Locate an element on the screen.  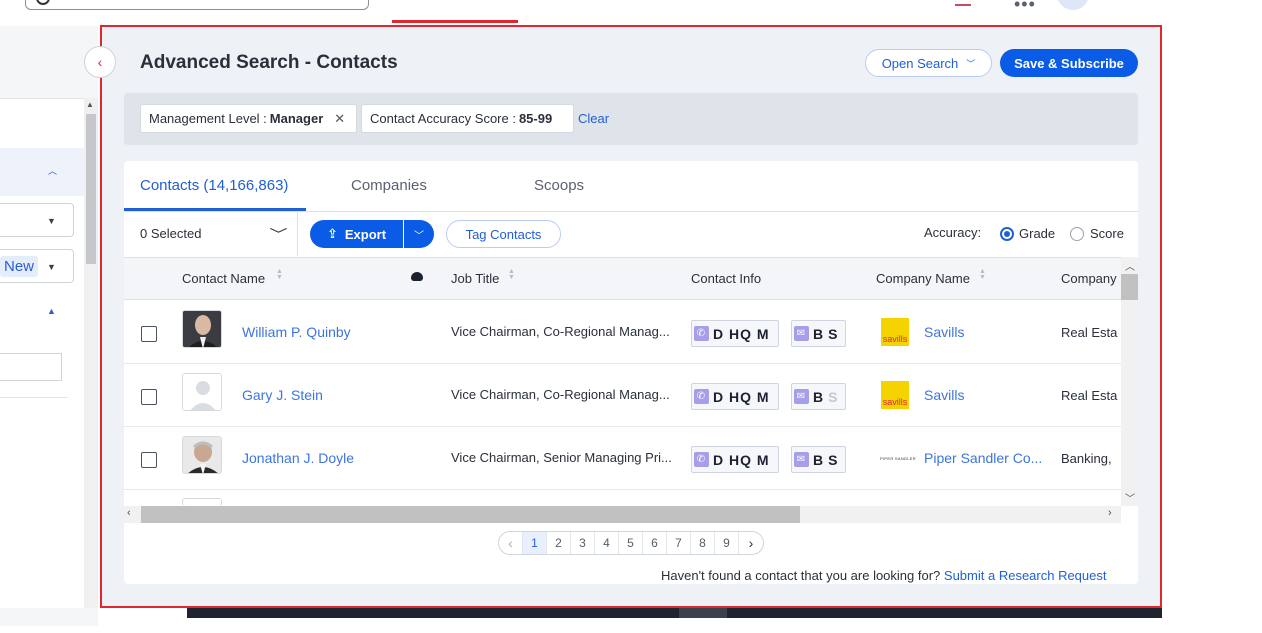
filter-chip-accuracy-score: Contact Accuracy Score : 85-99 is located at coordinates (467, 118).